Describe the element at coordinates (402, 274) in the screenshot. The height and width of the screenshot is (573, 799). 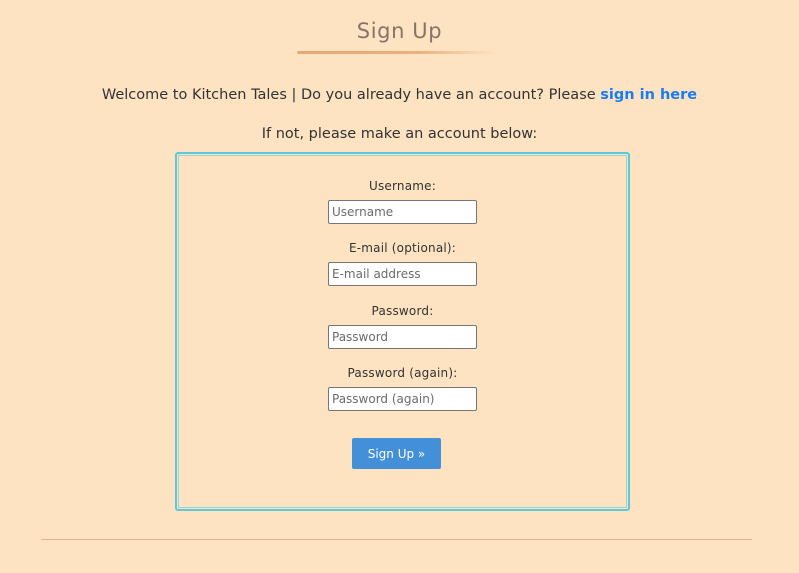
I see `email-input` at that location.